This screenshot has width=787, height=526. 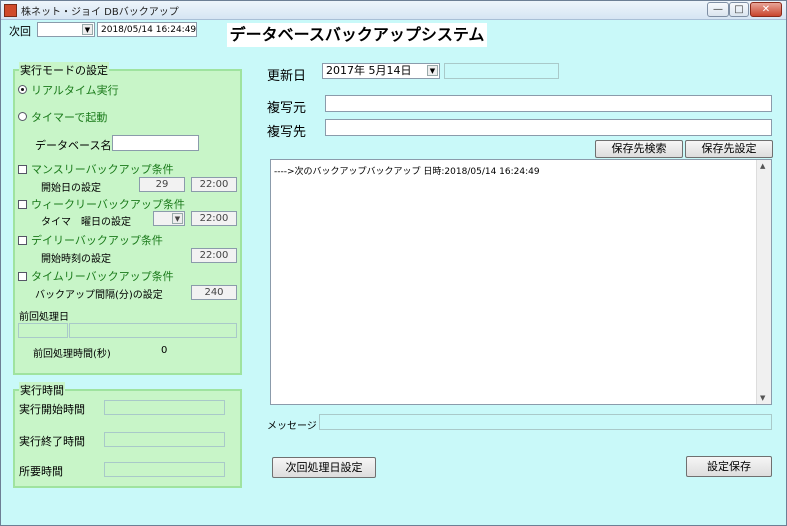 What do you see at coordinates (52, 409) in the screenshot?
I see `exec-start-label: 実行開始時間` at bounding box center [52, 409].